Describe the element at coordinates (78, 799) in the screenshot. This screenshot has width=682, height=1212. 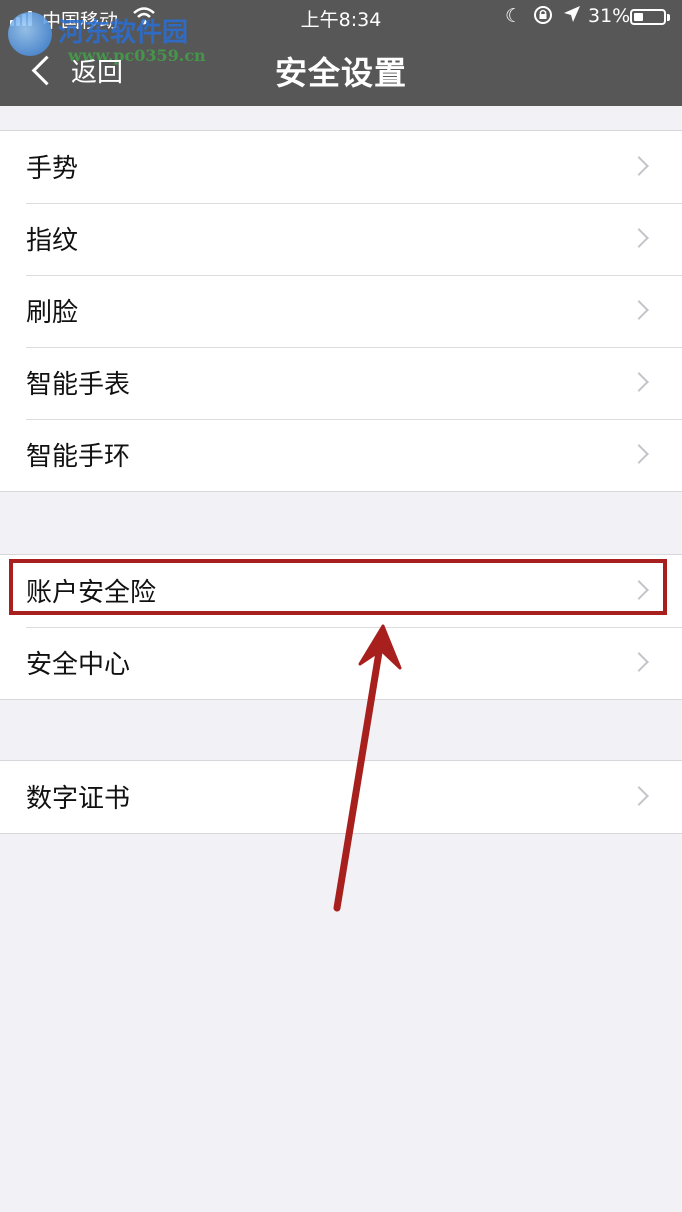
I see `list-item-label: 数字证书` at that location.